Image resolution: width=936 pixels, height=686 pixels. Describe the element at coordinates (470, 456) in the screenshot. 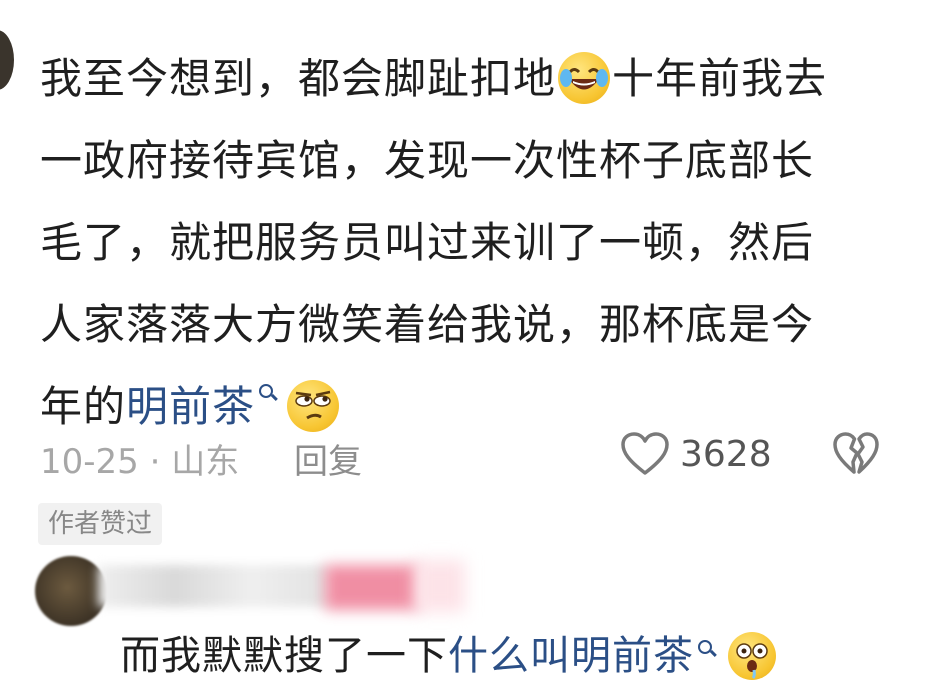

I see `comment-meta: 10-25 · 山东 回复 3628` at that location.